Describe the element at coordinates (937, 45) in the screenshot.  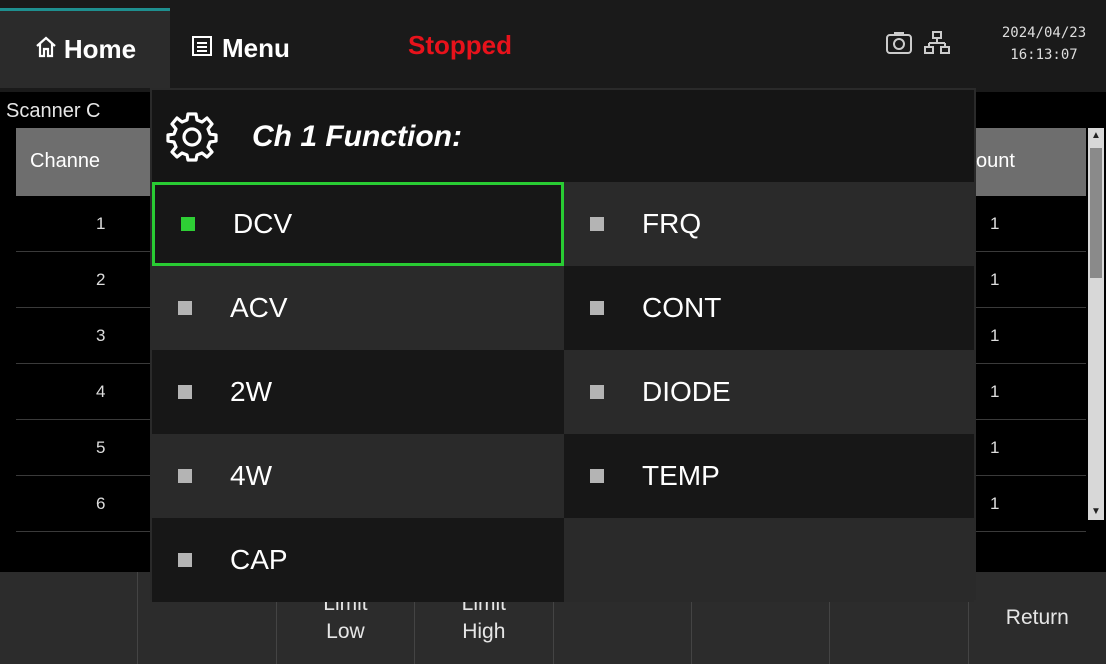
I see `network-icon` at that location.